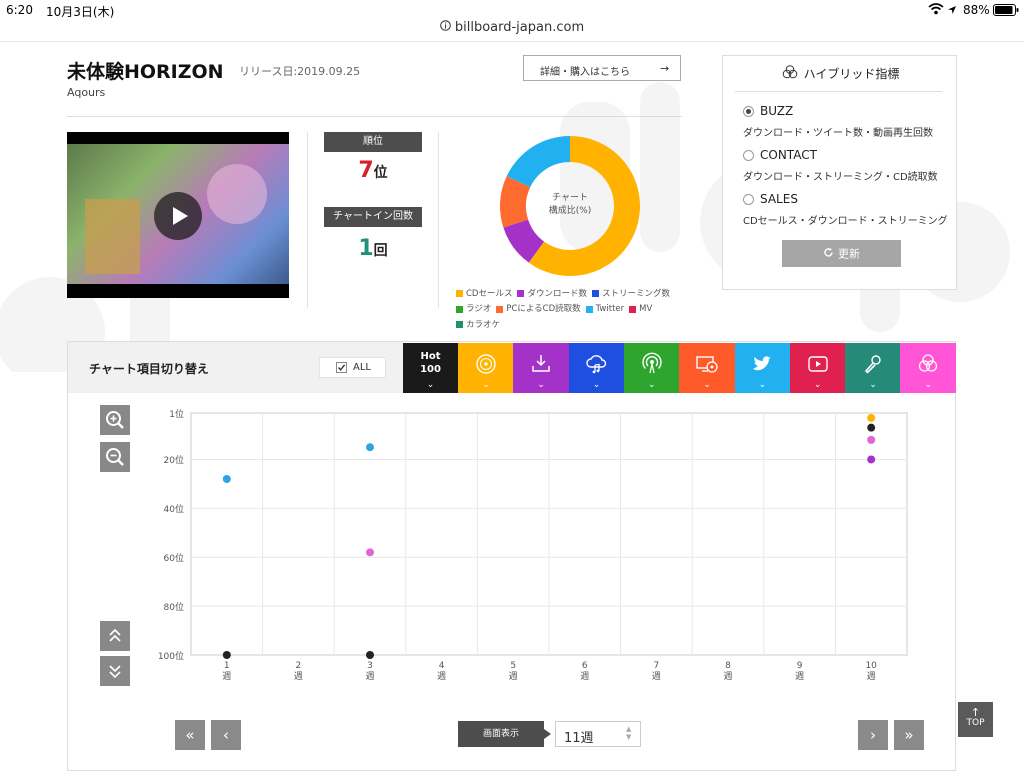 This screenshot has width=1024, height=771. I want to click on y-tick-label: 20位, so click(173, 461).